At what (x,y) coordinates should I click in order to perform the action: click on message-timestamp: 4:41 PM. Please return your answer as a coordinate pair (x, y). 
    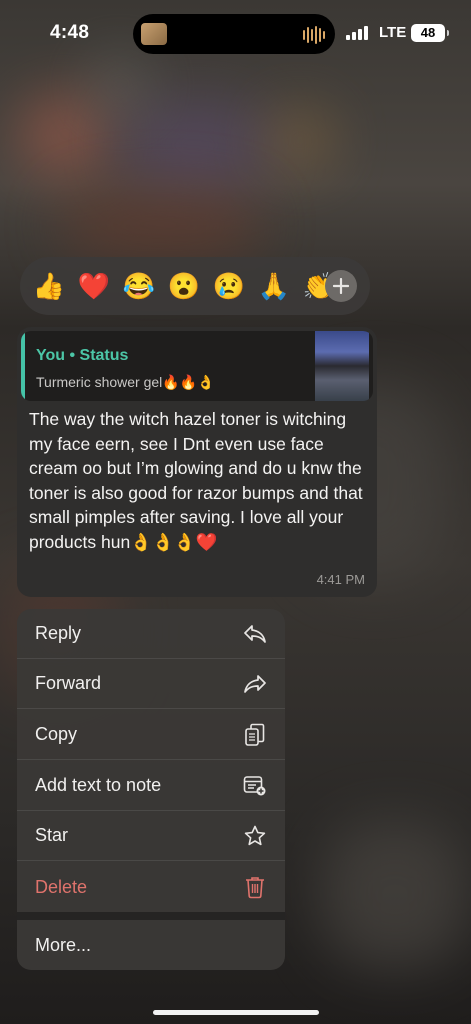
    Looking at the image, I should click on (340, 579).